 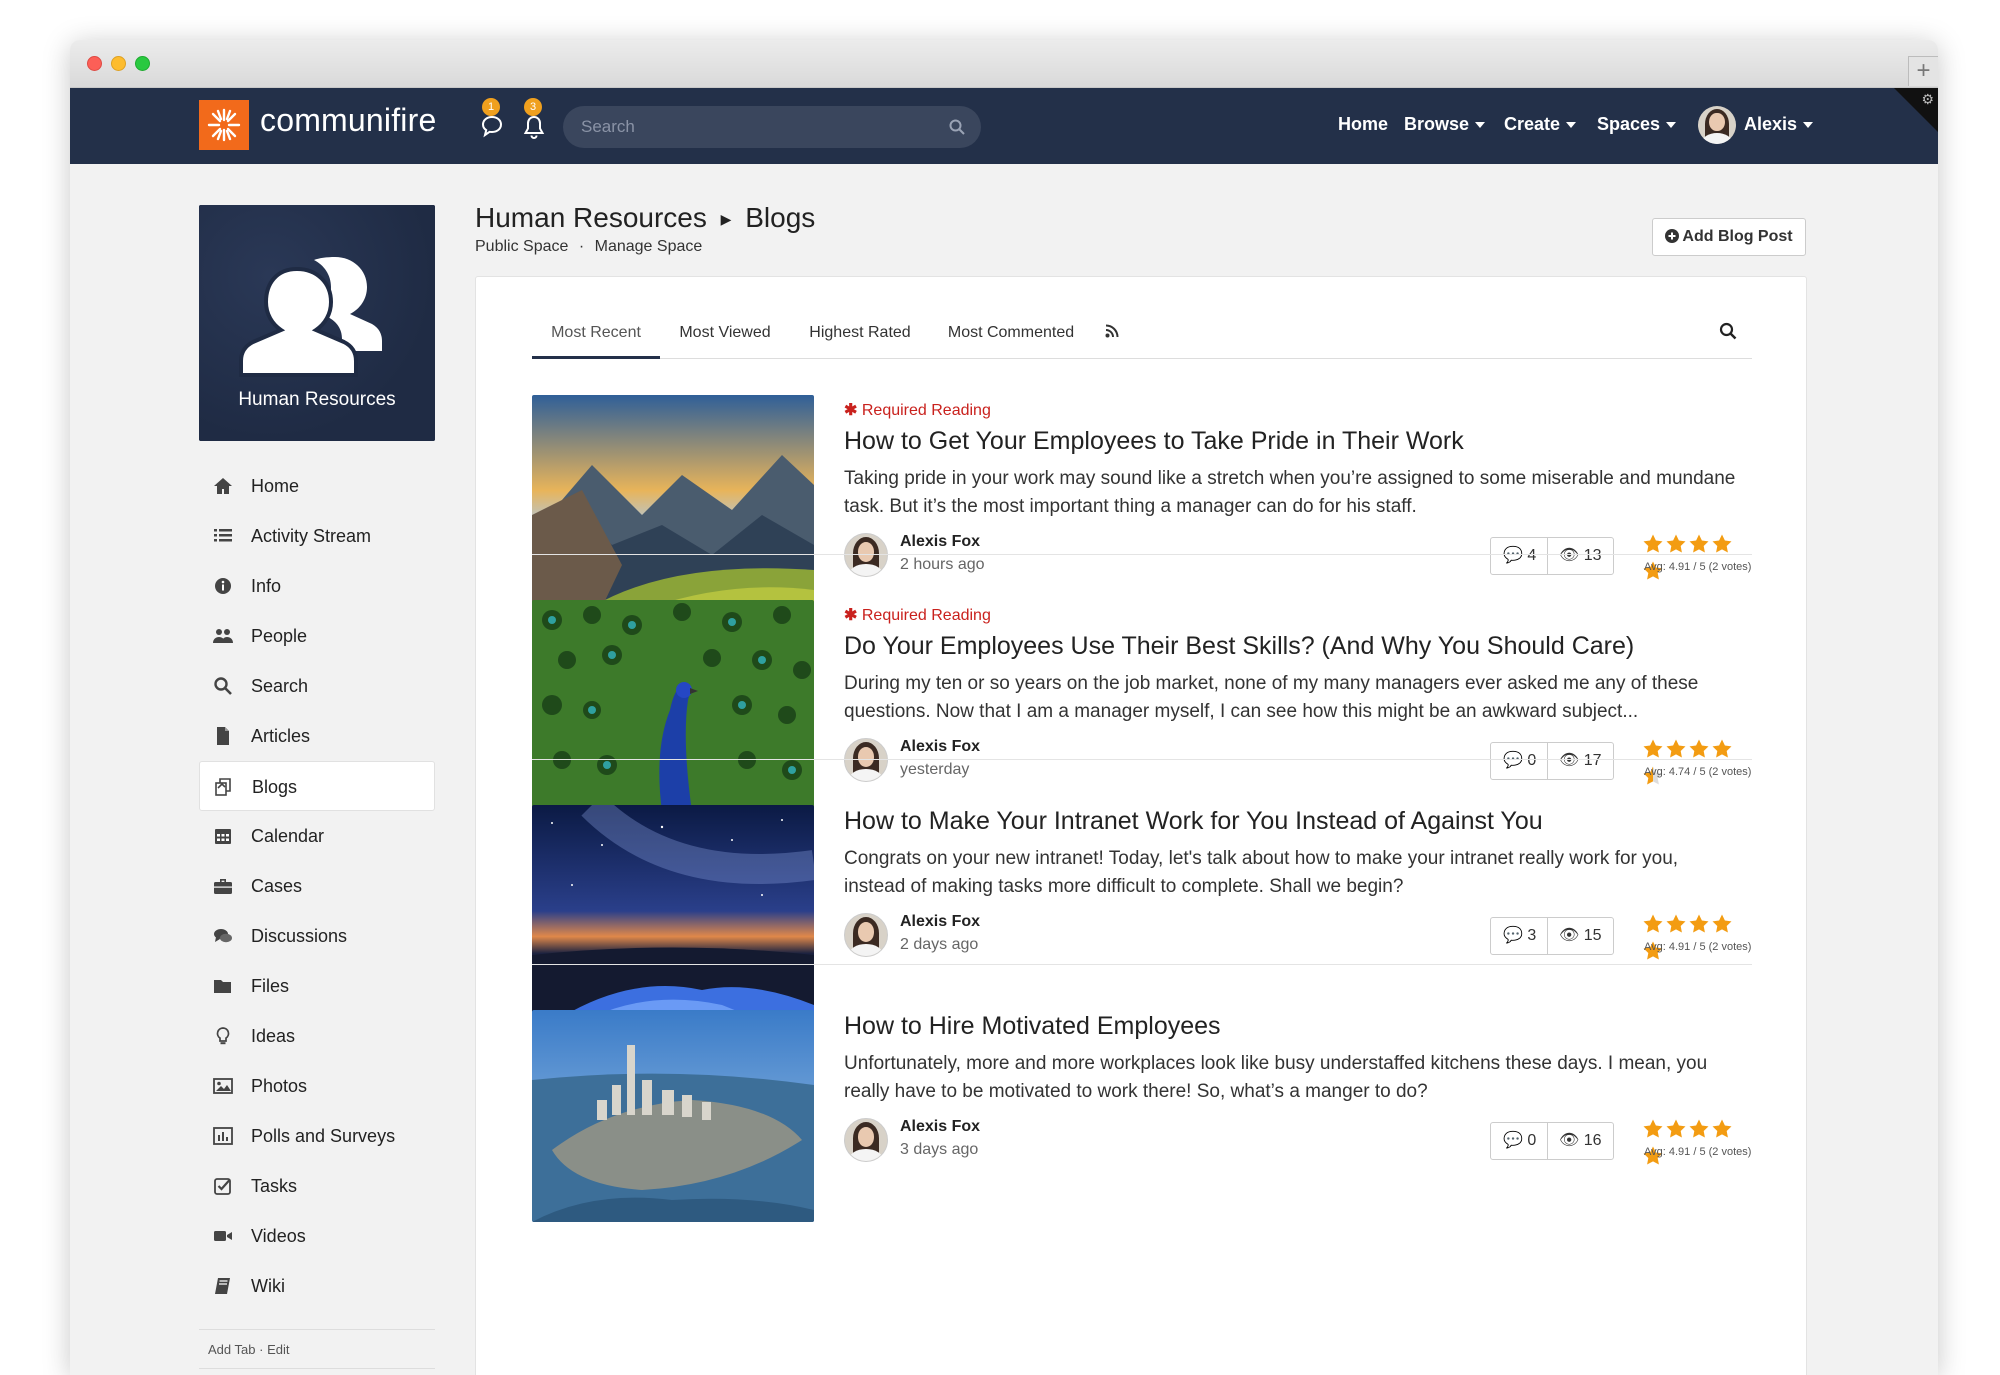 What do you see at coordinates (317, 1286) in the screenshot?
I see `sidebar-item-wiki: Wiki` at bounding box center [317, 1286].